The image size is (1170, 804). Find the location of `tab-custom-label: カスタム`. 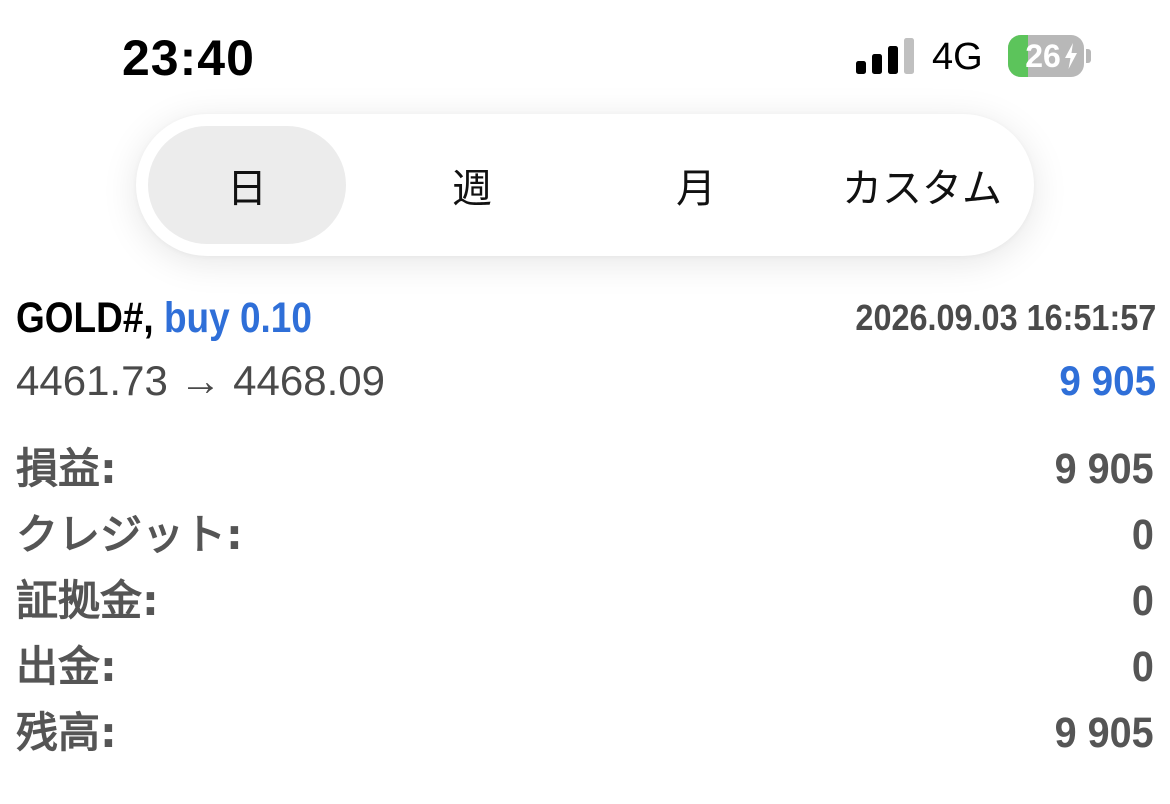

tab-custom-label: カスタム is located at coordinates (922, 189).